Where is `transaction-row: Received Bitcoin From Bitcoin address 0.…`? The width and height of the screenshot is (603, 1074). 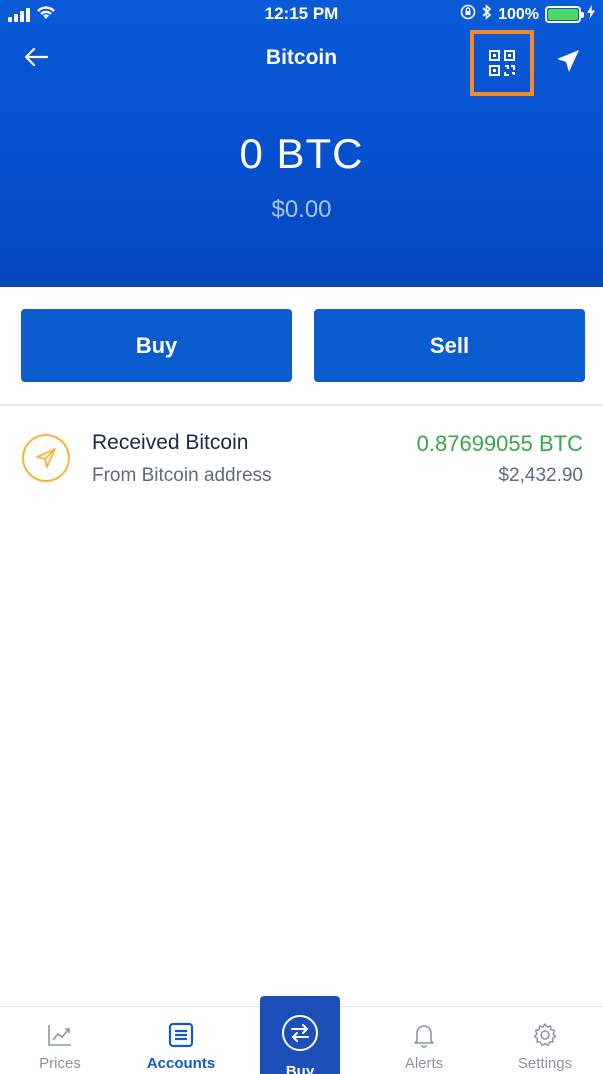
transaction-row: Received Bitcoin From Bitcoin address 0.… is located at coordinates (301, 458).